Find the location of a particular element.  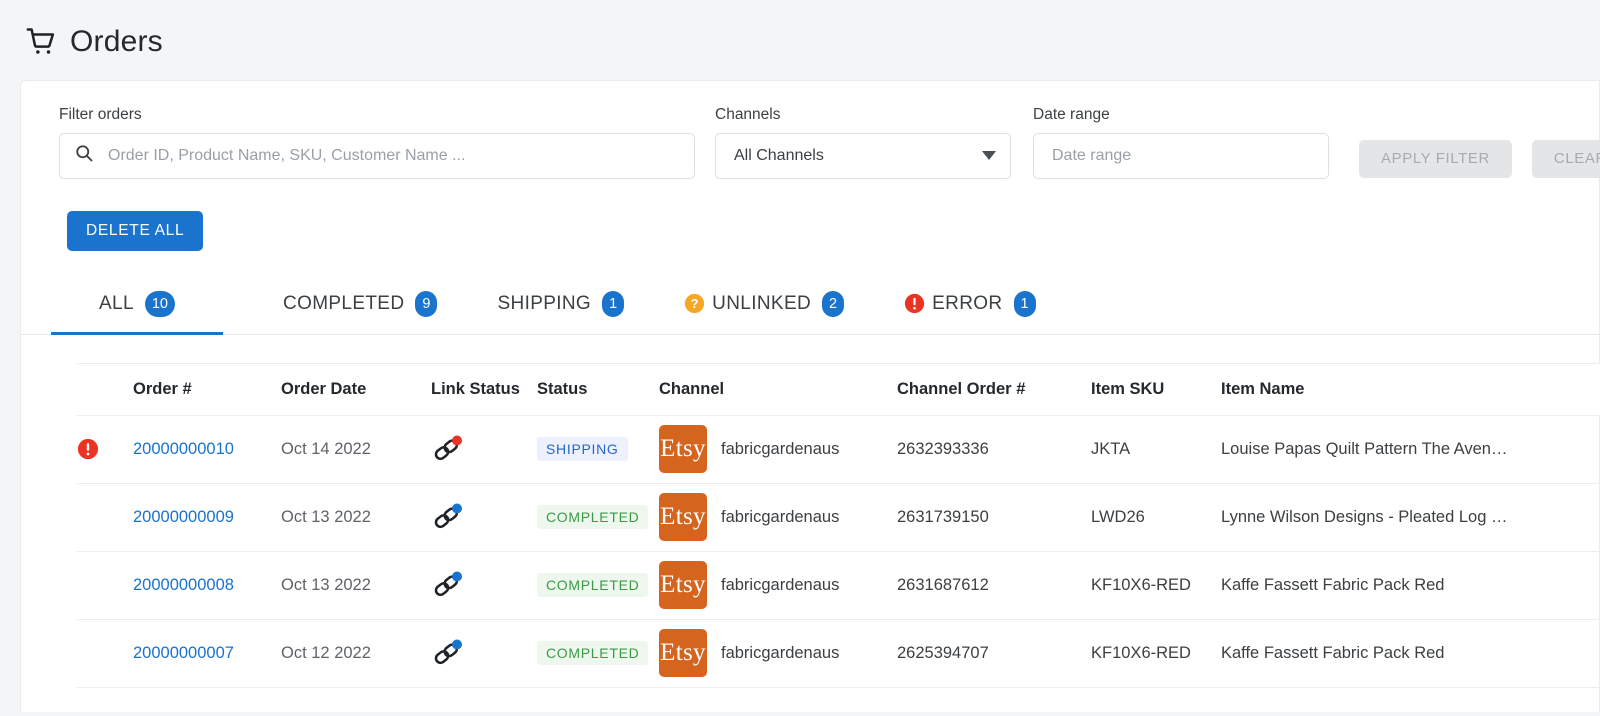

order-date-cell: Oct 14 2022 is located at coordinates (356, 449).